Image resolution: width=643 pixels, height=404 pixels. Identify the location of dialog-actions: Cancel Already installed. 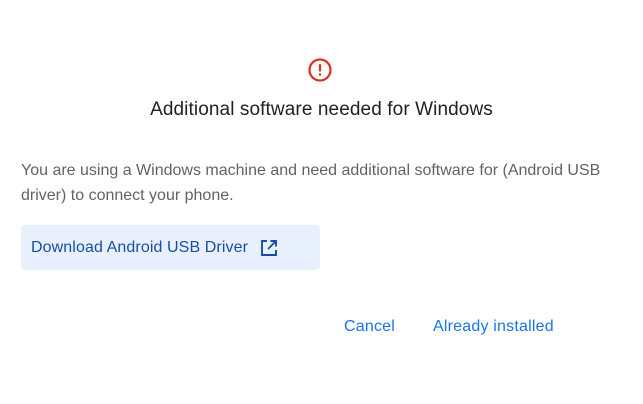
(321, 327).